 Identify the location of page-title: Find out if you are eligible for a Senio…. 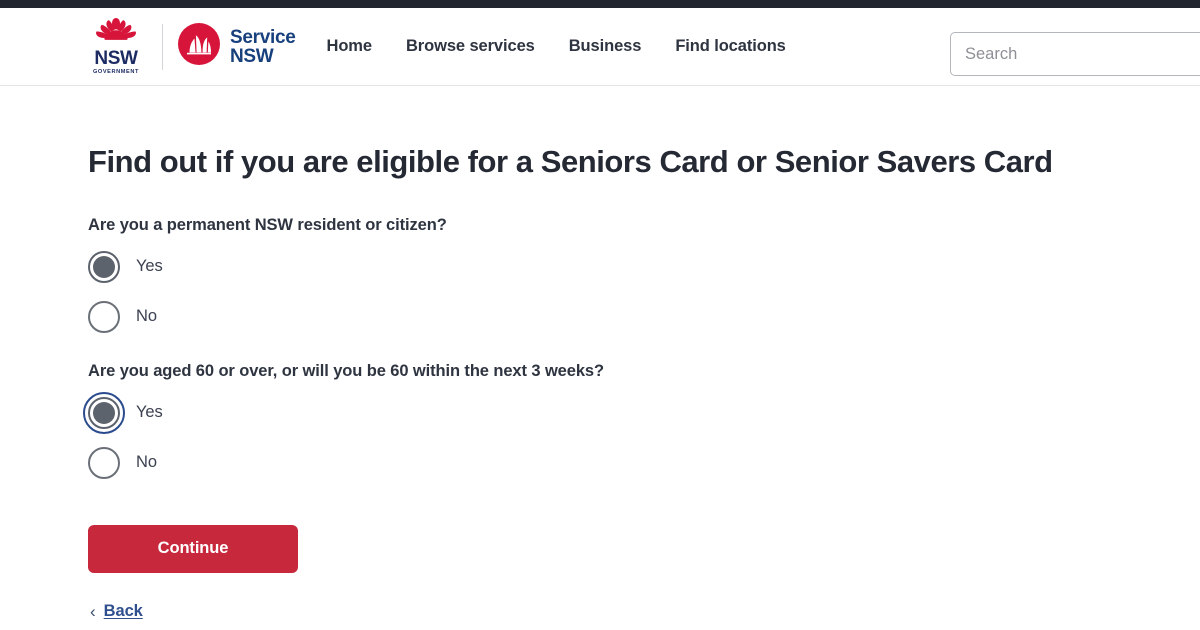
(570, 161).